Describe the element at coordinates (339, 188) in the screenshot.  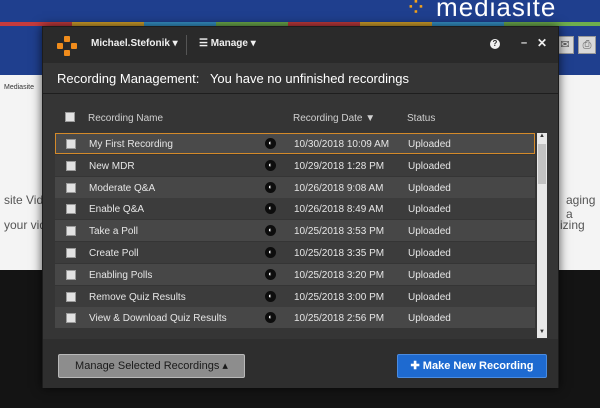
I see `recording-date: 10/26/2018 9:08 AM` at that location.